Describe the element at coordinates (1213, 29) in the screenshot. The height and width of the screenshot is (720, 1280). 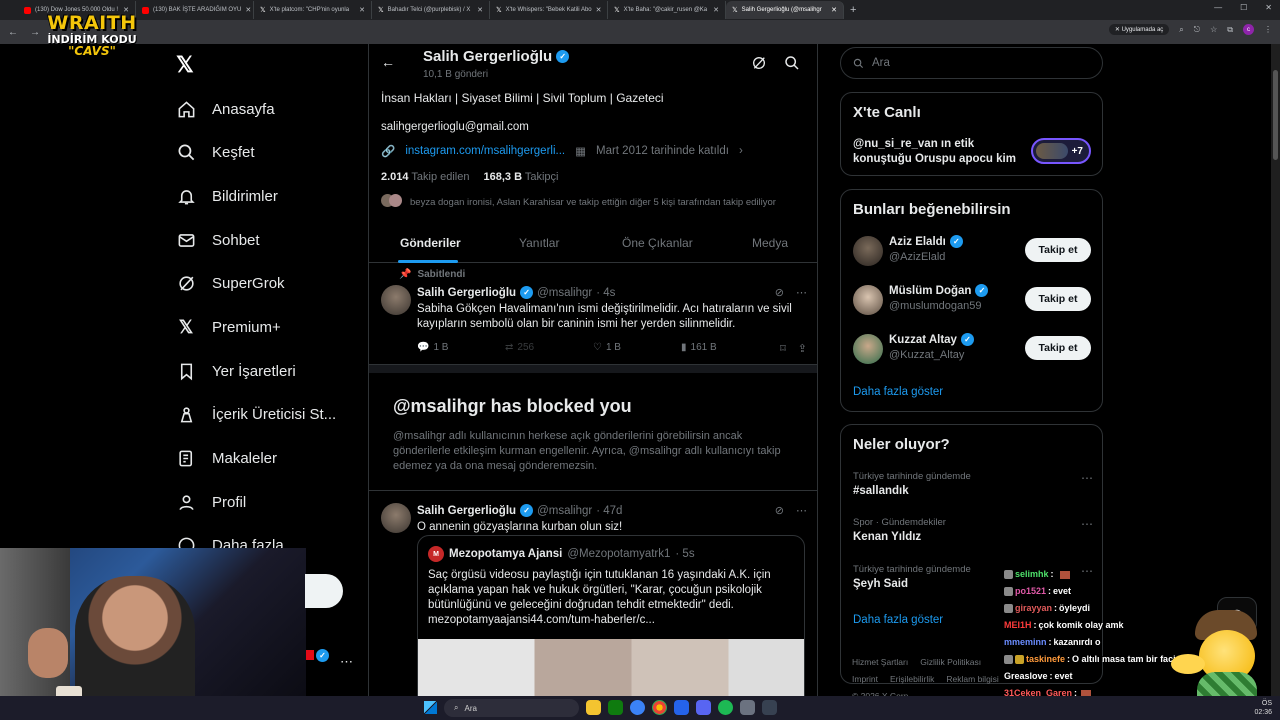
I see `star-icon: ☆` at that location.